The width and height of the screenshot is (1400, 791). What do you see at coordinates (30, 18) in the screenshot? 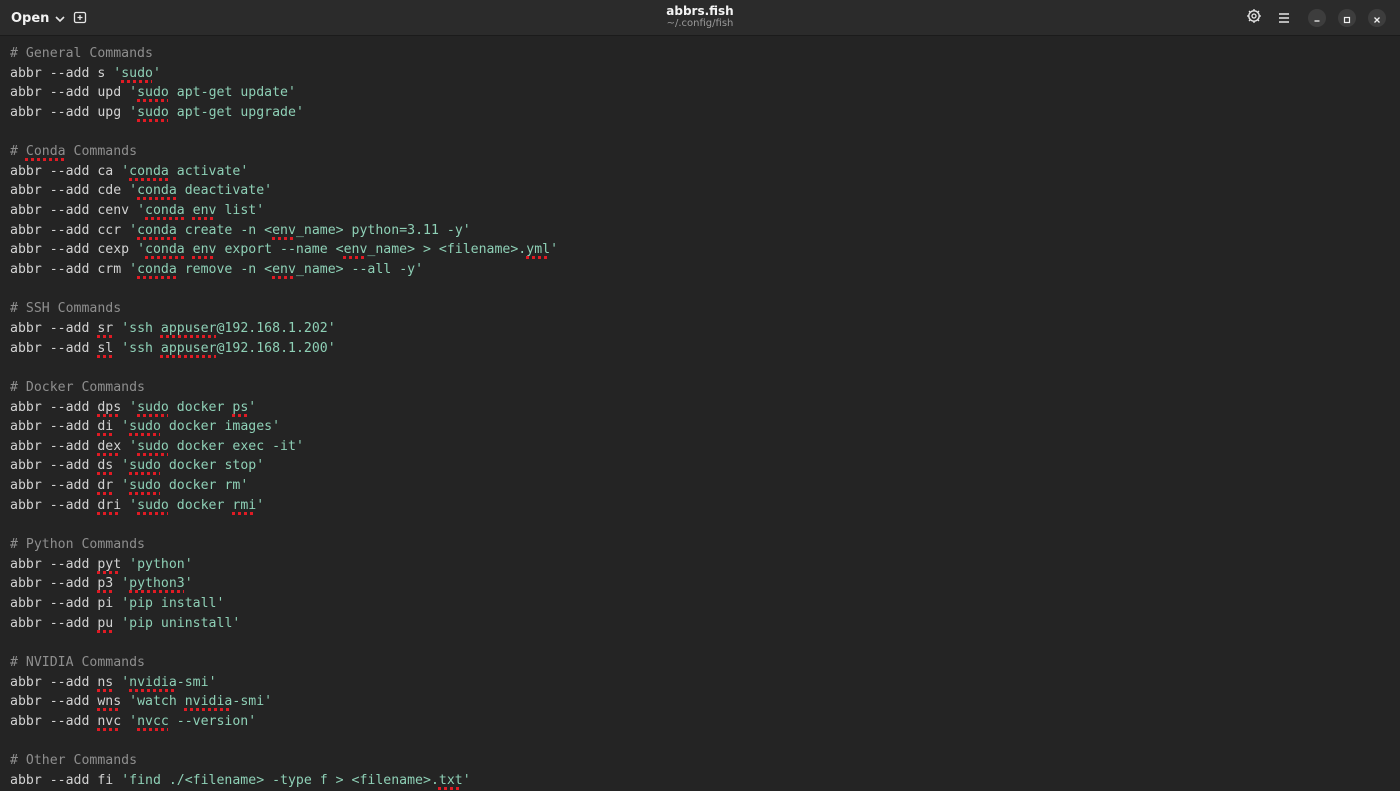
I see `open-button-label: Open` at bounding box center [30, 18].